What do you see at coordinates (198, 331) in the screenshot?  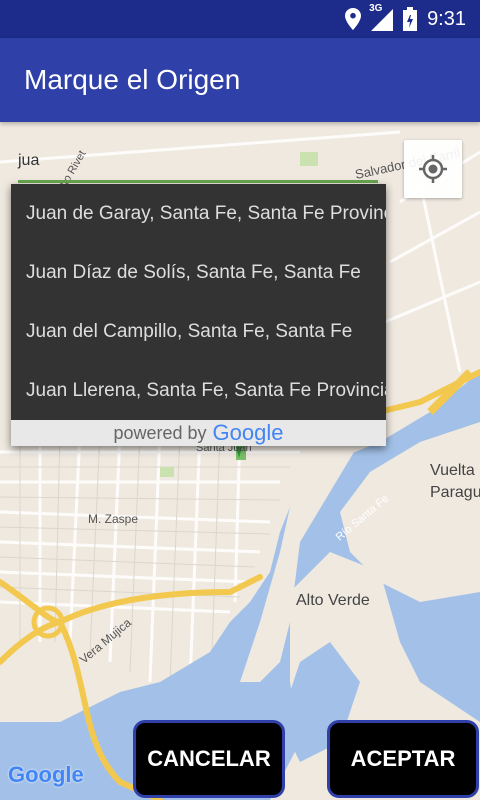 I see `suggestion-item: Juan del Campillo, Santa Fe, Santa Fe` at bounding box center [198, 331].